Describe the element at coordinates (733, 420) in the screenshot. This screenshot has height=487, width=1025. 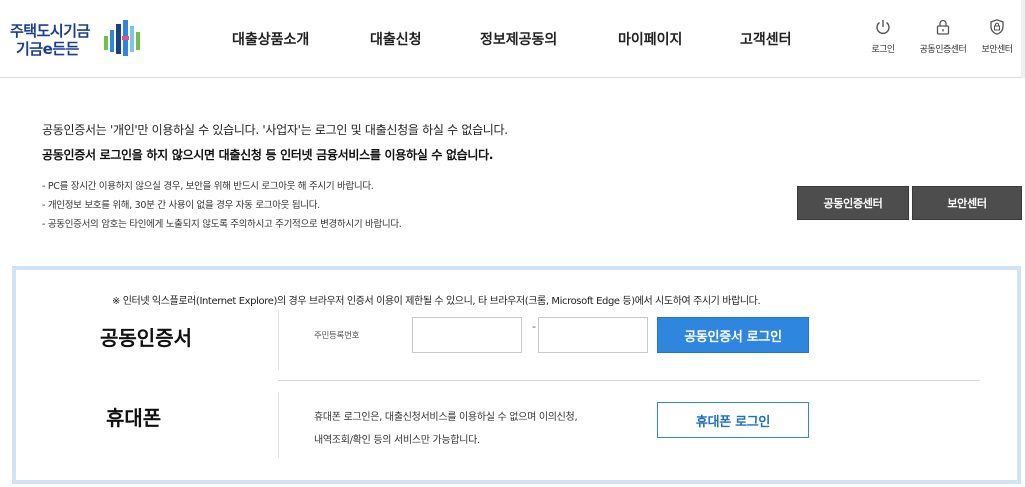
I see `phone-login-button: 휴대폰 로그인` at that location.